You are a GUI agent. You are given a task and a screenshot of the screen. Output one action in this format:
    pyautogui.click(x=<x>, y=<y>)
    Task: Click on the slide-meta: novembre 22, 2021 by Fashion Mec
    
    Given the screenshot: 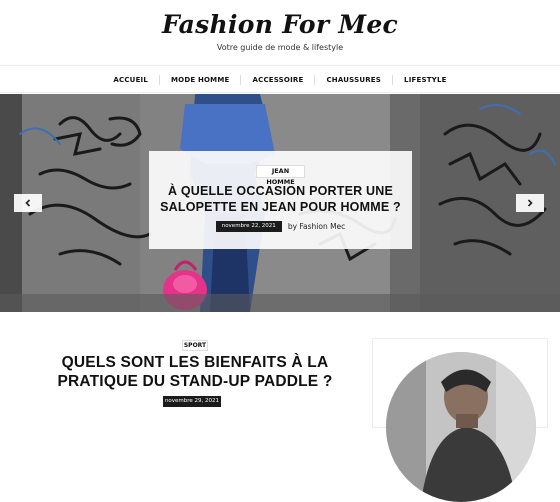 What is the action you would take?
    pyautogui.click(x=280, y=226)
    